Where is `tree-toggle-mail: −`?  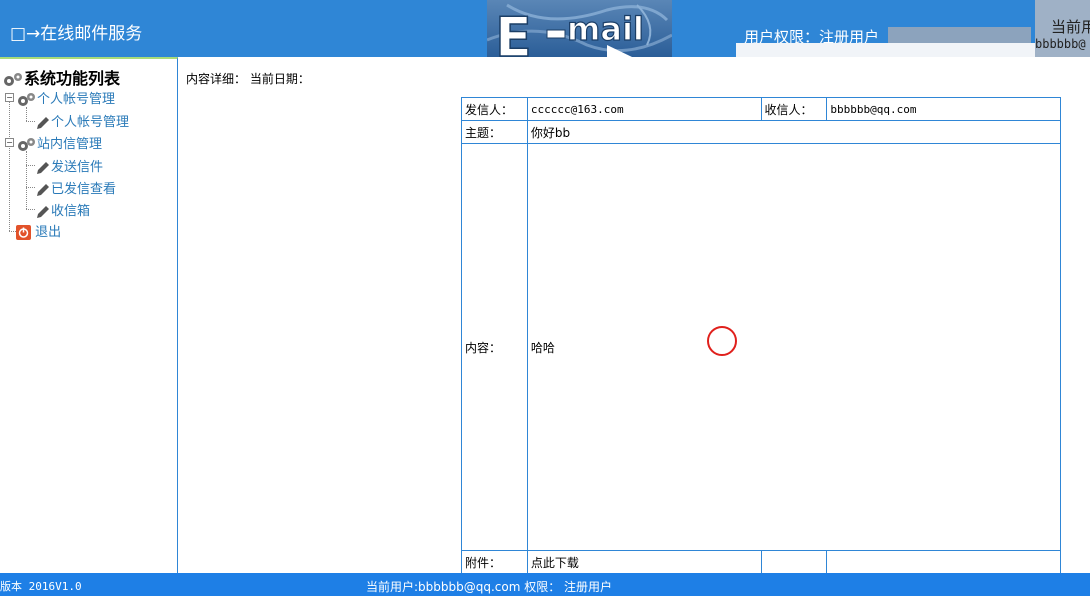 tree-toggle-mail: − is located at coordinates (9, 142).